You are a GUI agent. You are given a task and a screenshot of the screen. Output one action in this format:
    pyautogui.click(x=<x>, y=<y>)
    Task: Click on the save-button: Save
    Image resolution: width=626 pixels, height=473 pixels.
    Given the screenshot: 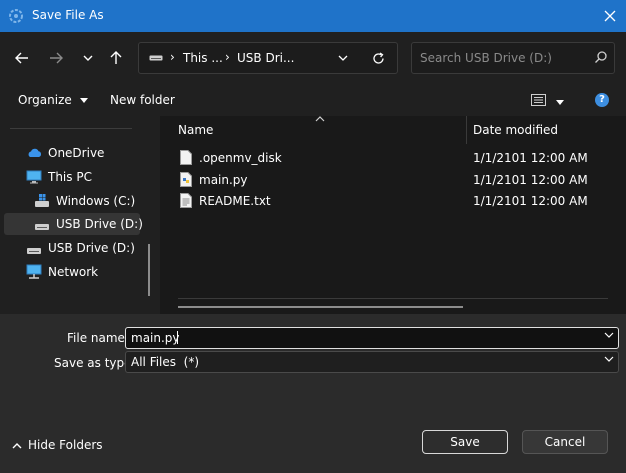 What is the action you would take?
    pyautogui.click(x=465, y=442)
    